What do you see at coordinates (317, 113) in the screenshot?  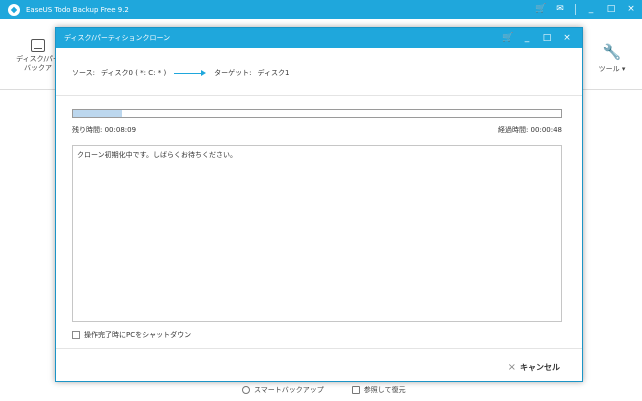 I see `progress-bar` at bounding box center [317, 113].